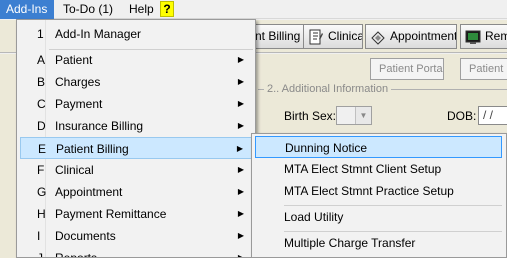 Image resolution: width=507 pixels, height=258 pixels. I want to click on menu-bar: Add-Ins To-Do (1) Help ?, so click(253, 9).